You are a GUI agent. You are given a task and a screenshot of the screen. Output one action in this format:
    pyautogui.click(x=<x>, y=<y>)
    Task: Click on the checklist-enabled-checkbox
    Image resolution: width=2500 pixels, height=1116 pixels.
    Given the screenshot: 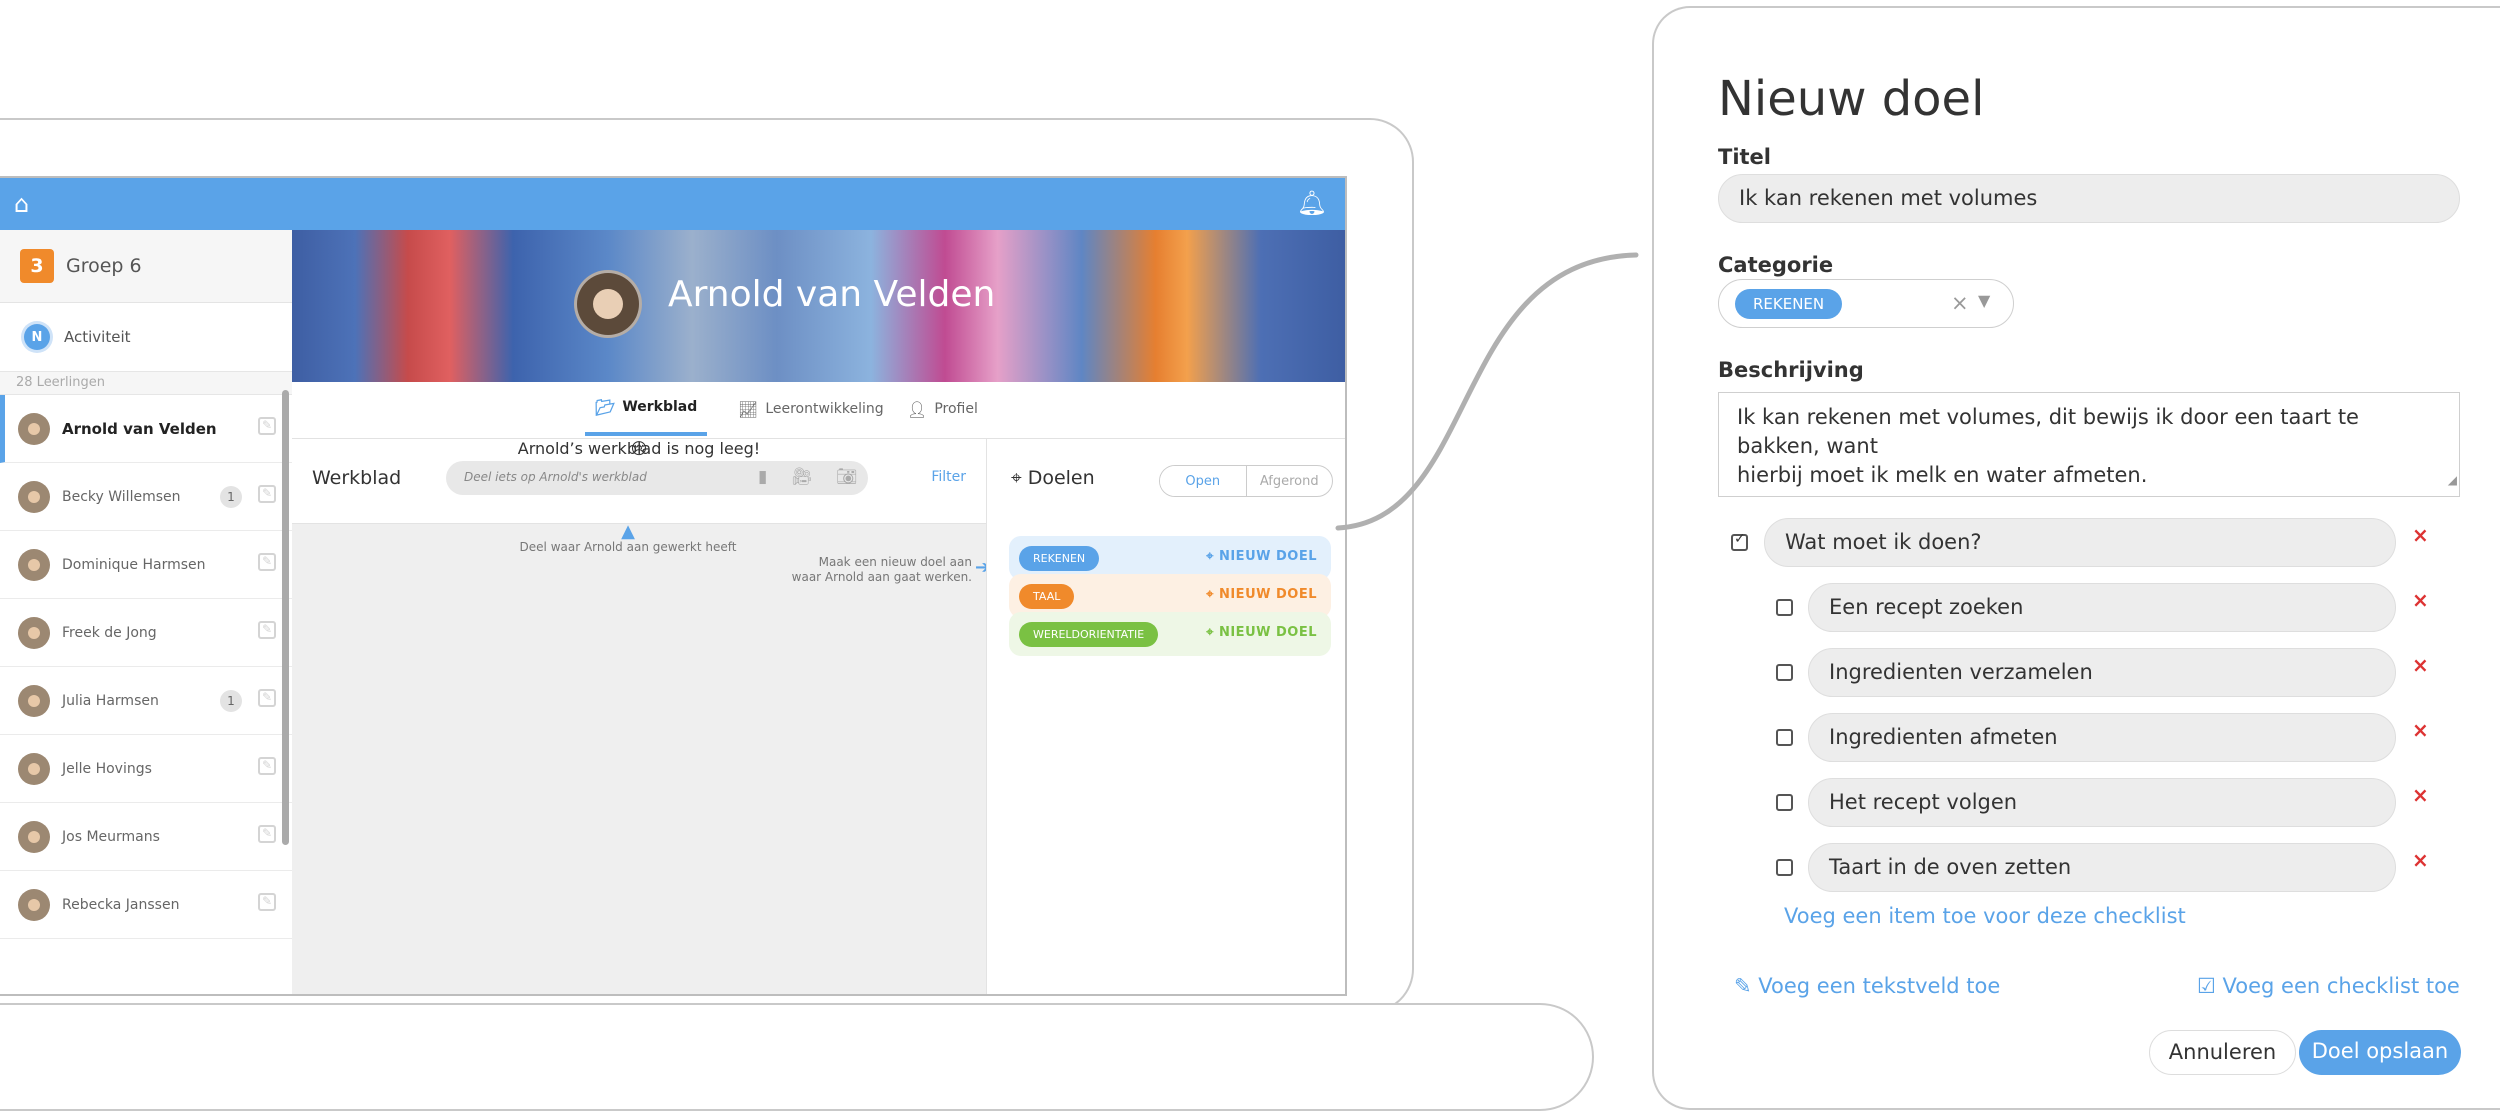 What is the action you would take?
    pyautogui.click(x=1739, y=541)
    